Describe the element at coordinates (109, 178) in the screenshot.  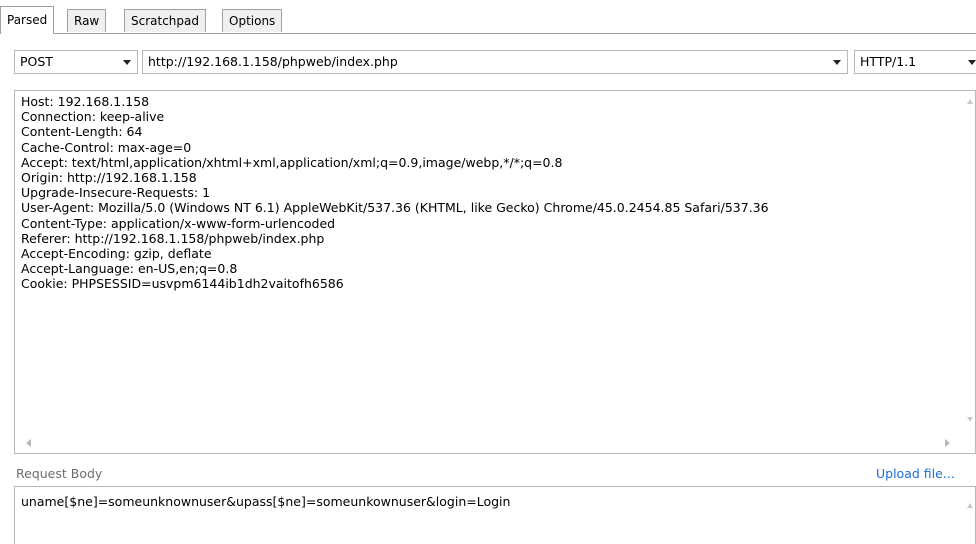
I see `header-line: Origin: http://192.168.1.158` at that location.